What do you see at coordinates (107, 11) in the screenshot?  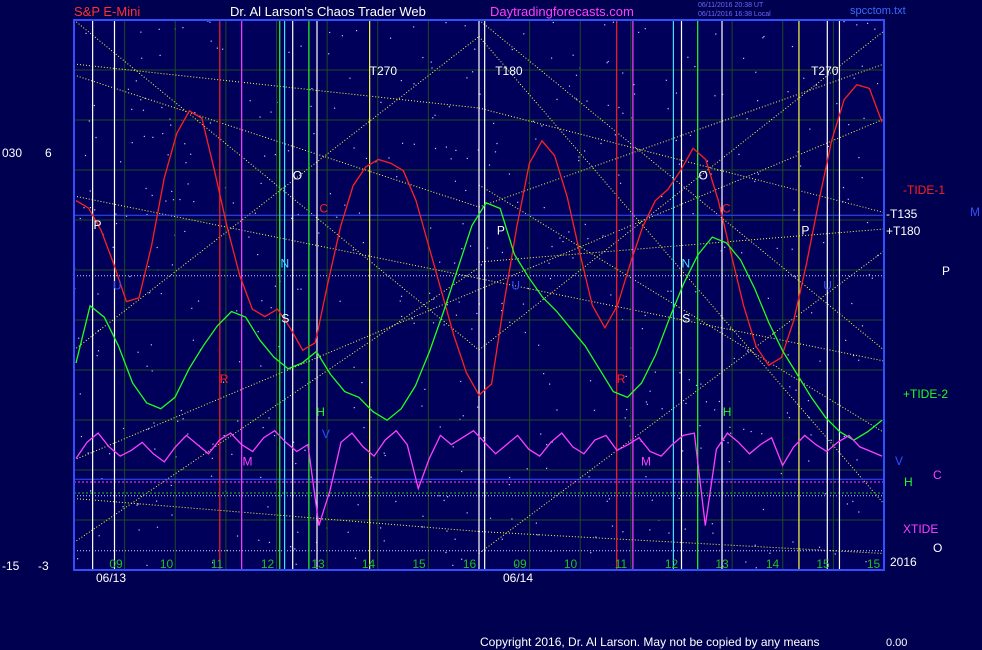 I see `symbol-title: S&P E-Mini` at bounding box center [107, 11].